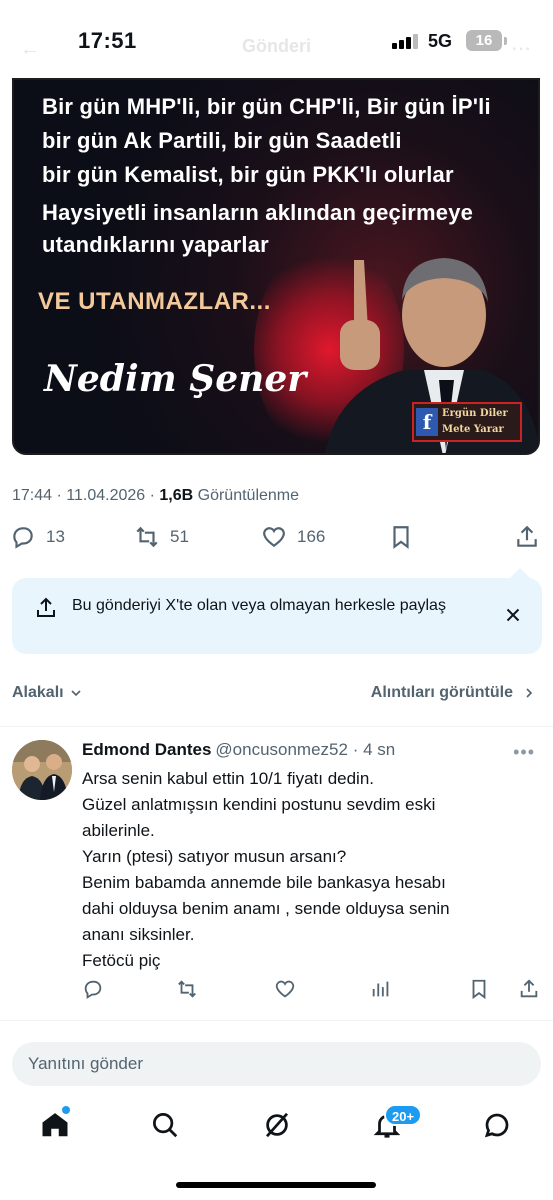 The height and width of the screenshot is (1200, 553). Describe the element at coordinates (403, 1115) in the screenshot. I see `notification-badge: 20+` at that location.